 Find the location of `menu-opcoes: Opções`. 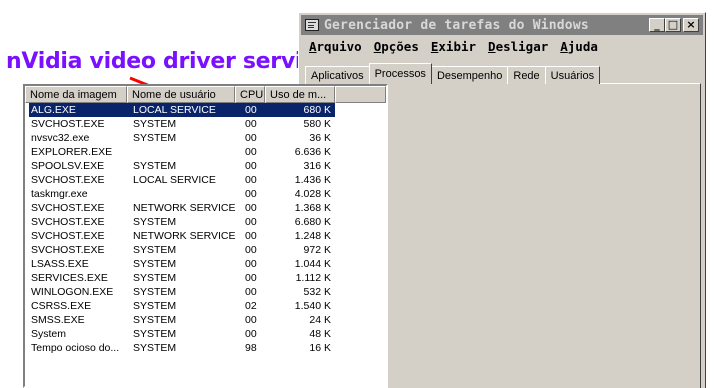

menu-opcoes: Opções is located at coordinates (396, 46).